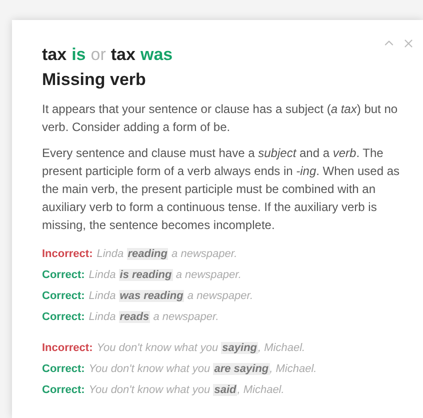  Describe the element at coordinates (98, 55) in the screenshot. I see `title-word: or` at that location.